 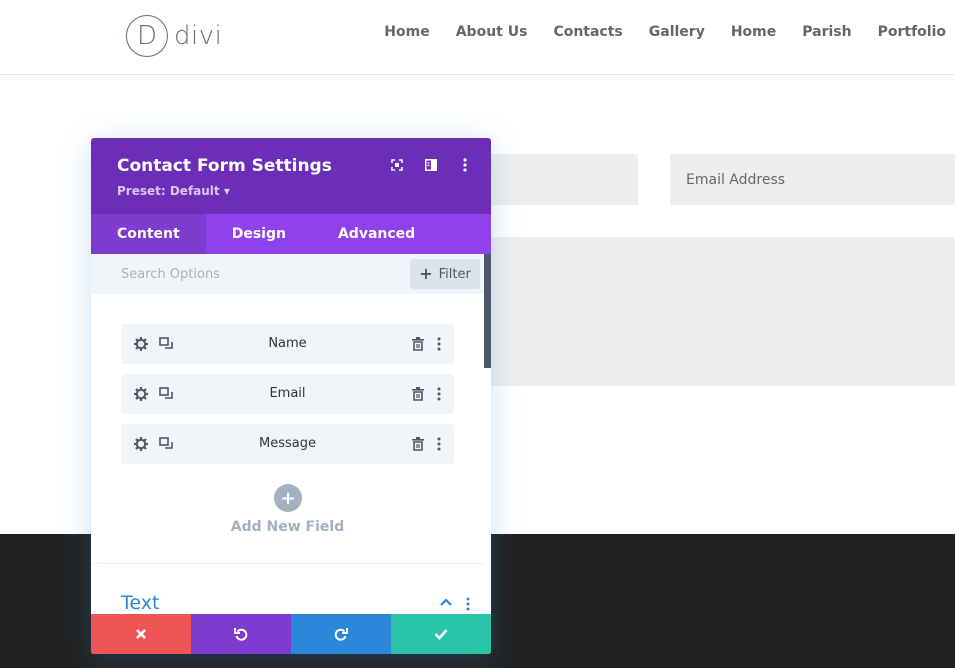 I want to click on field-label: Name, so click(x=287, y=343).